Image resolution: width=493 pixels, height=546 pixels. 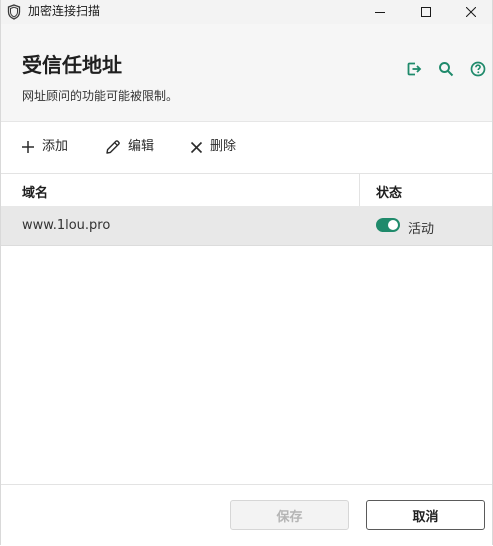 I want to click on edit-button: 编辑, so click(x=129, y=147).